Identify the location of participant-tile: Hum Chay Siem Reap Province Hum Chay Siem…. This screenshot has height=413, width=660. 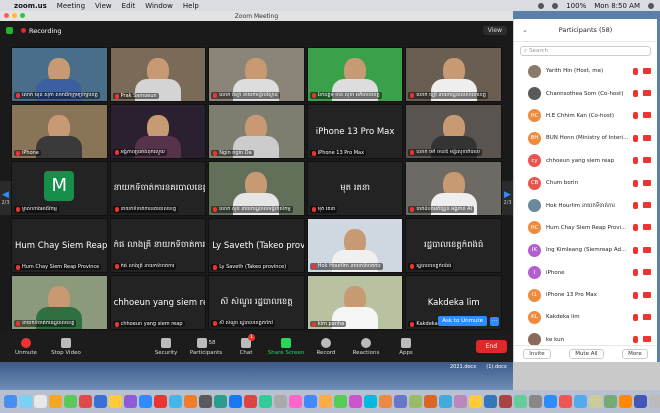
(59, 245).